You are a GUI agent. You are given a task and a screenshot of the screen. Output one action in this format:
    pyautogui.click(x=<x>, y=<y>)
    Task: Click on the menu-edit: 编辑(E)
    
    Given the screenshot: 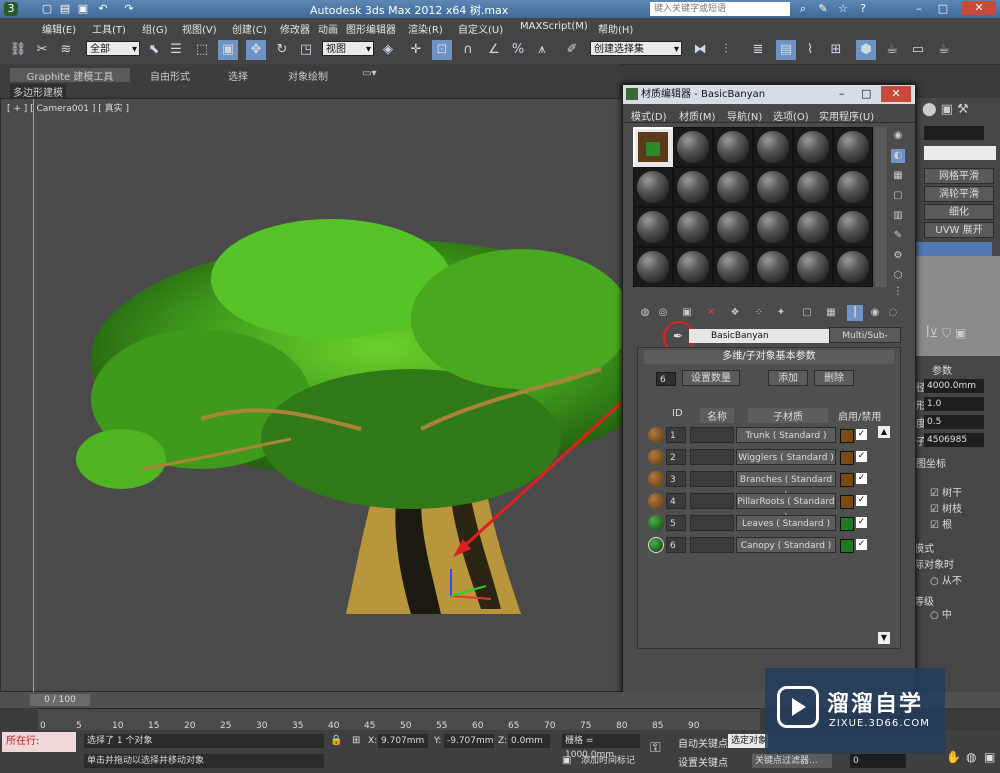 What is the action you would take?
    pyautogui.click(x=59, y=28)
    